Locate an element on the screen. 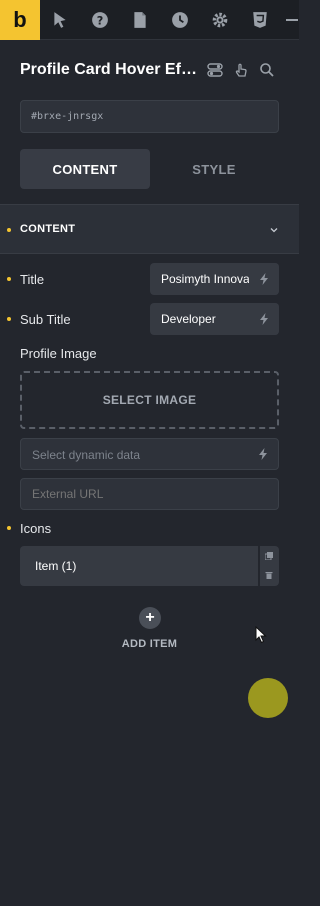 This screenshot has height=906, width=320. icons-label: Icons is located at coordinates (36, 528).